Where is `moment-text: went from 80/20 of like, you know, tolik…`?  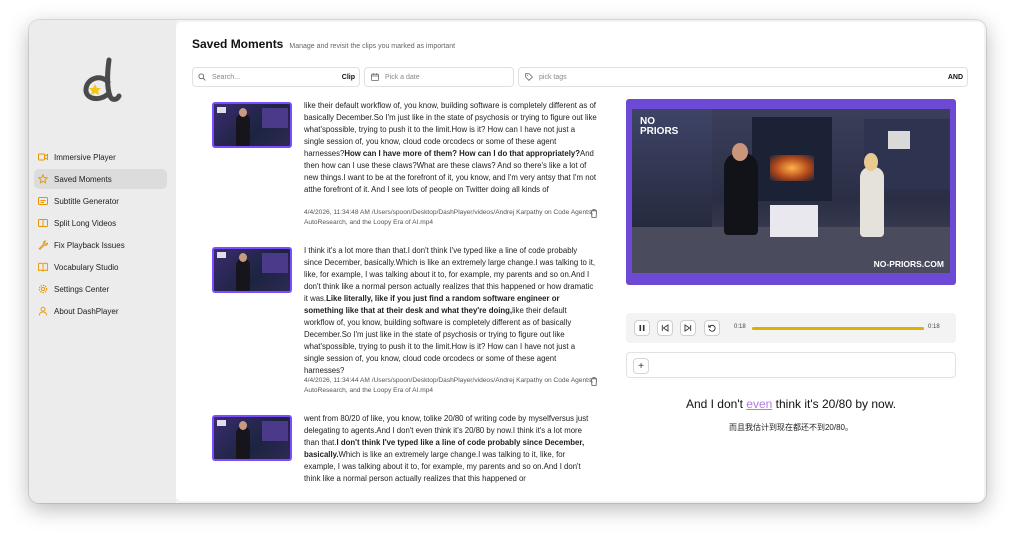
moment-text: went from 80/20 of like, you know, tolik… is located at coordinates (446, 448).